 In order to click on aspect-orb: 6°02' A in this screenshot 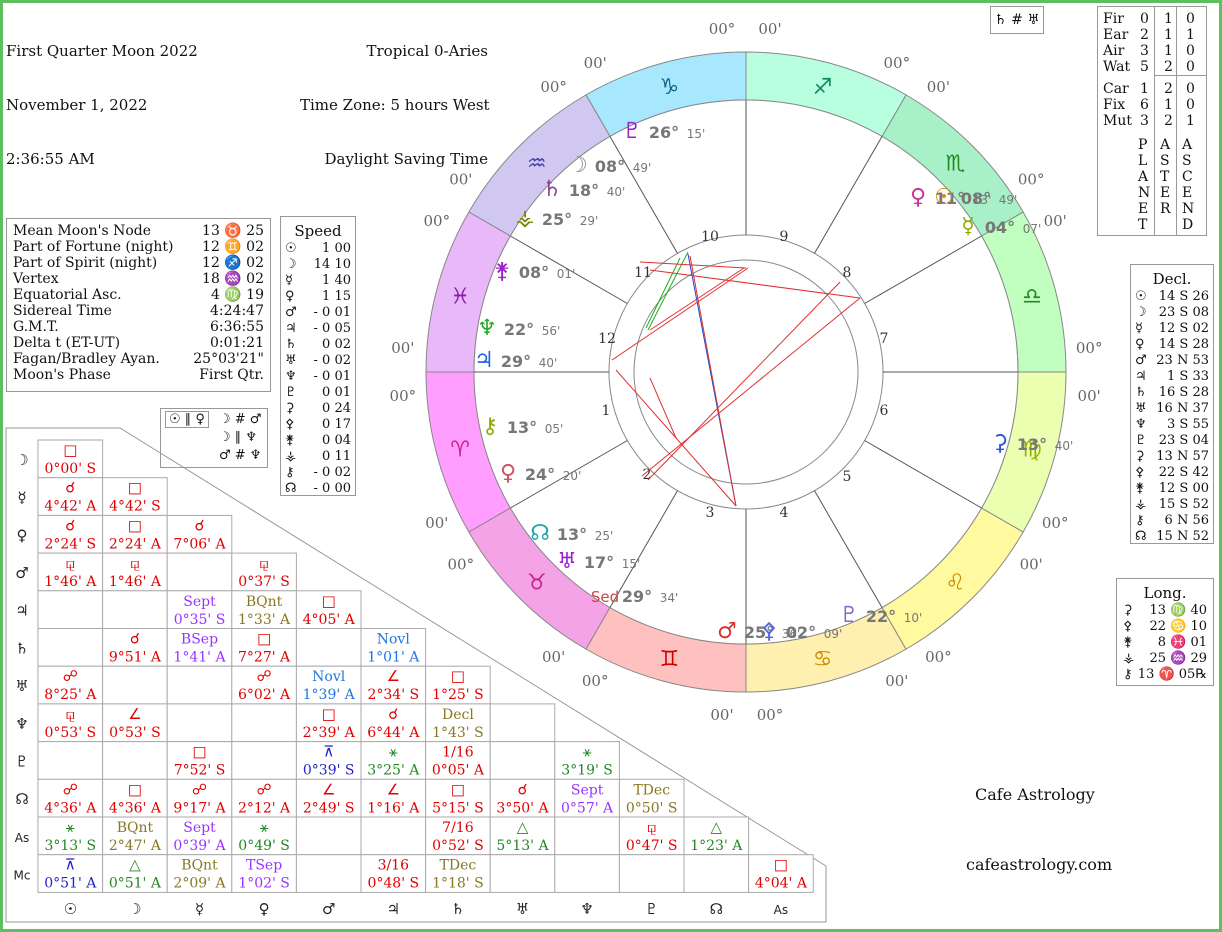, I will do `click(264, 695)`.